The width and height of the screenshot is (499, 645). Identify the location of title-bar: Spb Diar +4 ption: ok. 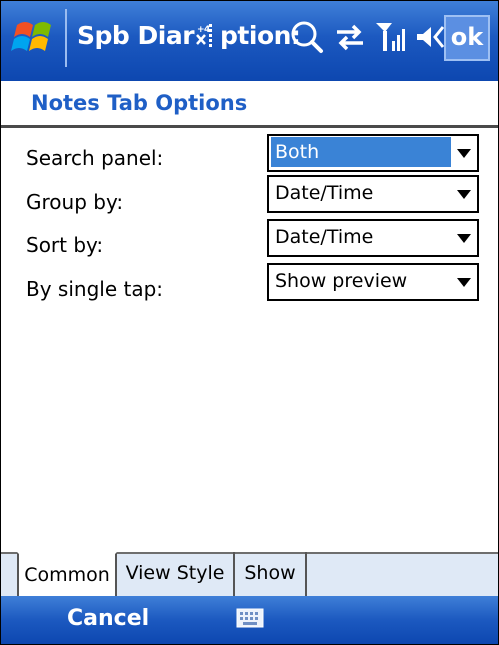
(249, 41).